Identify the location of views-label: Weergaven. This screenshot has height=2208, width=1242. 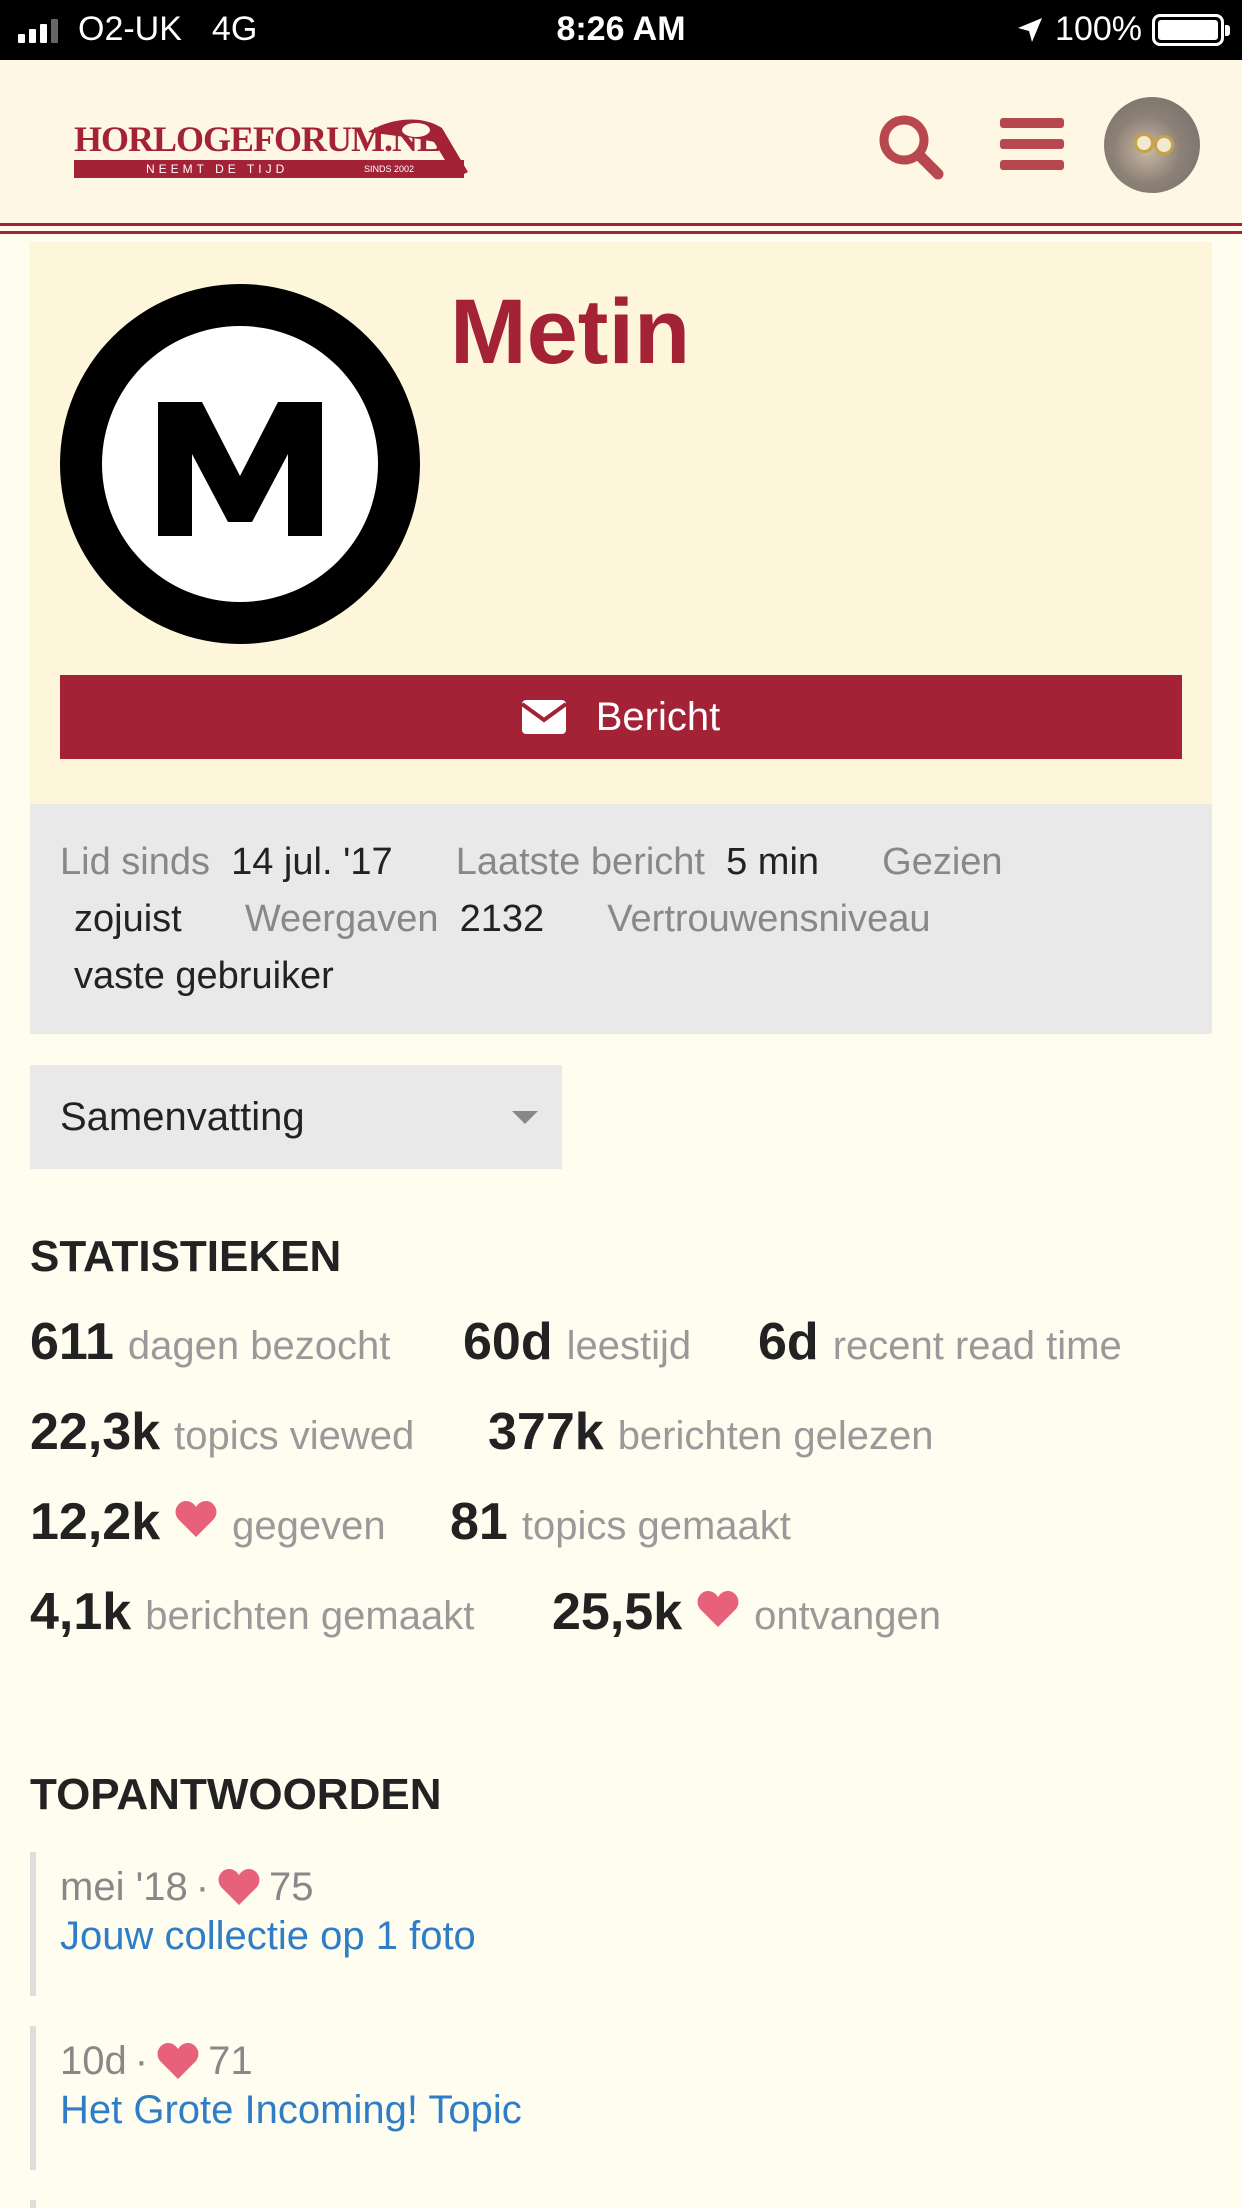
(341, 919).